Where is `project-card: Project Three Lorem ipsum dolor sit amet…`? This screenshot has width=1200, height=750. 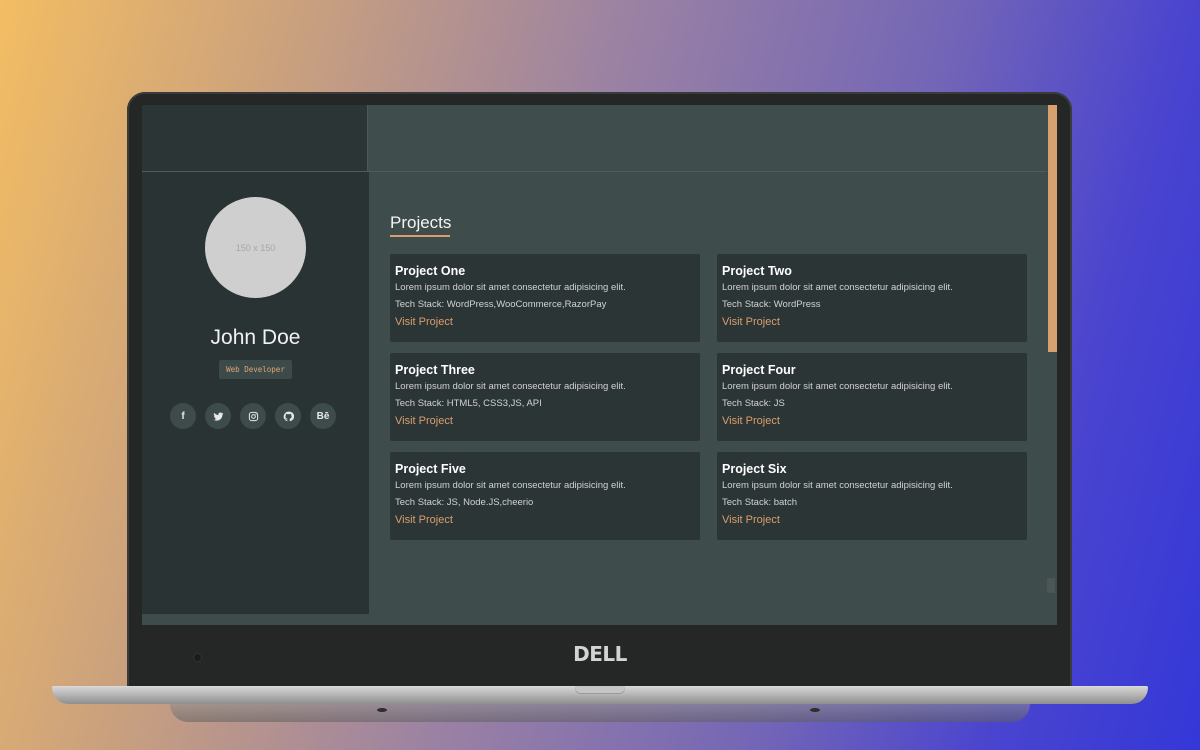
project-card: Project Three Lorem ipsum dolor sit amet… is located at coordinates (545, 397).